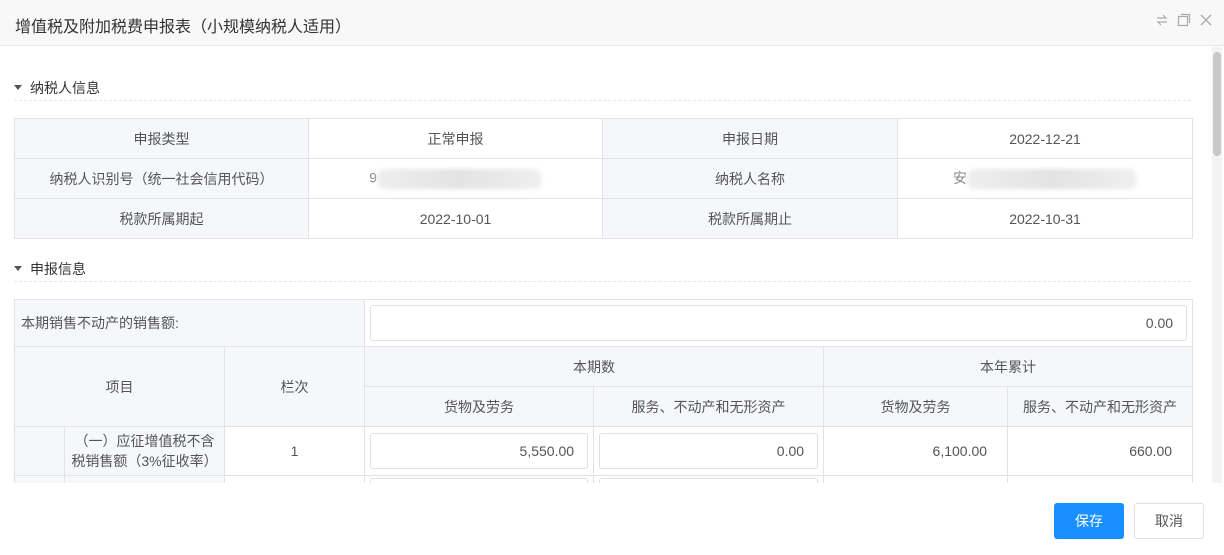 This screenshot has height=555, width=1224. I want to click on header-services-year: 服务、不动产和无形资产, so click(1100, 406).